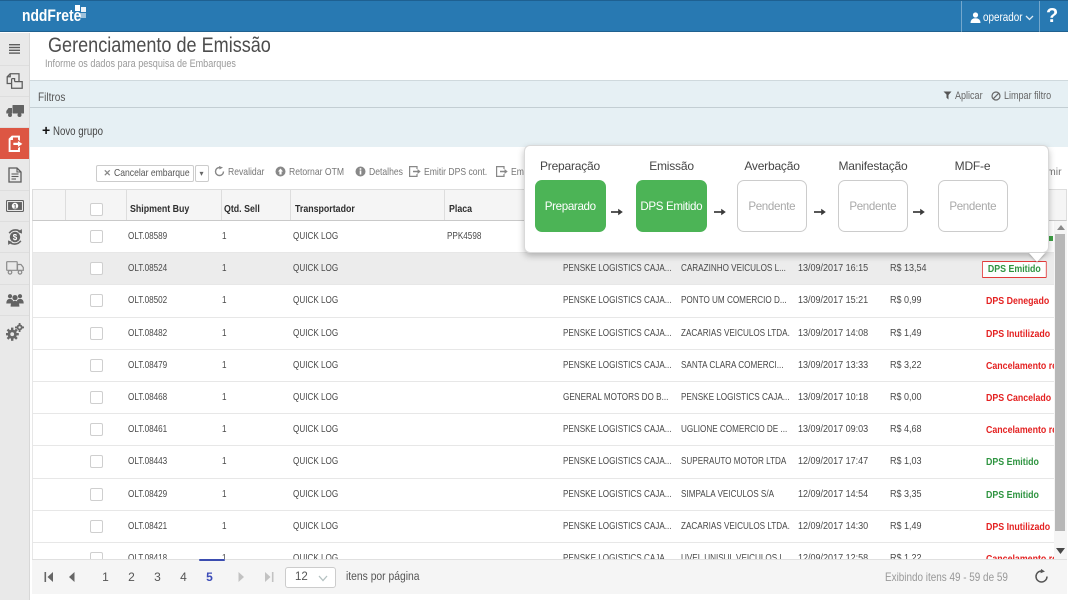  What do you see at coordinates (15, 206) in the screenshot?
I see `svg-text: 1` at bounding box center [15, 206].